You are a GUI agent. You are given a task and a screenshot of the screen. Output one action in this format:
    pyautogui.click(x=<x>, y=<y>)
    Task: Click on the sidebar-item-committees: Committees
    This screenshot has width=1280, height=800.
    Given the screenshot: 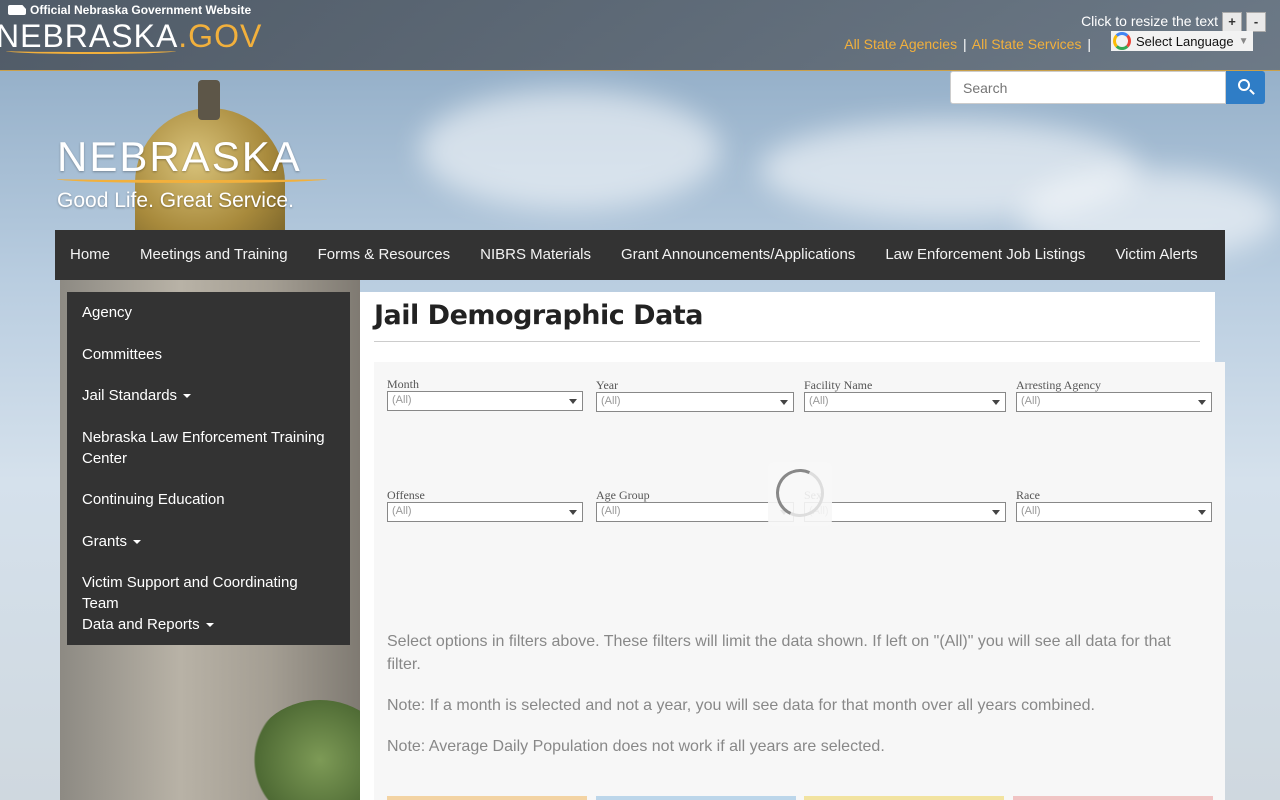 What is the action you would take?
    pyautogui.click(x=208, y=354)
    